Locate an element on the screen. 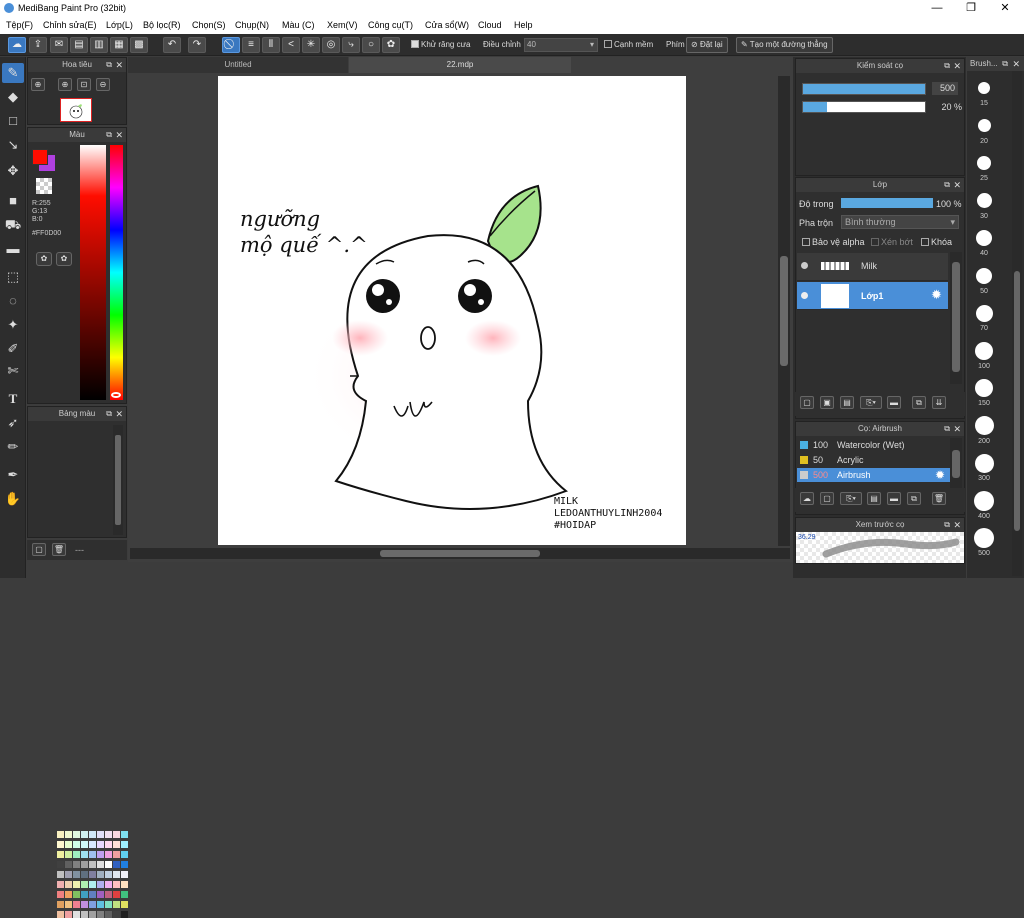 This screenshot has width=1024, height=918. menu-select: Chọn(S) is located at coordinates (209, 25).